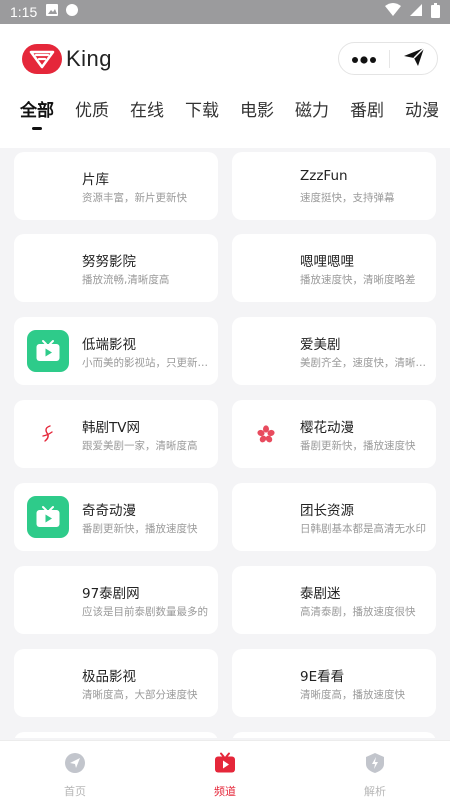 The image size is (450, 800). Describe the element at coordinates (358, 612) in the screenshot. I see `channel-desc: 高清泰剧，播放速度很快` at that location.